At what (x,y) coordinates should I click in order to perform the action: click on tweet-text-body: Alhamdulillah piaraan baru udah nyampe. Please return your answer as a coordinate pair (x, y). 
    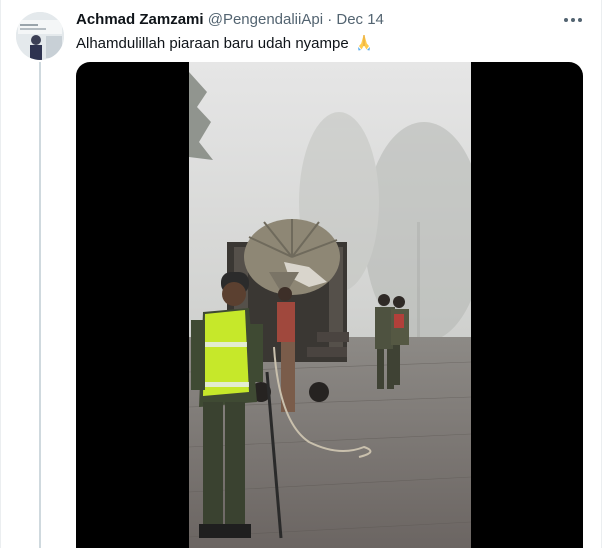
    Looking at the image, I should click on (212, 43).